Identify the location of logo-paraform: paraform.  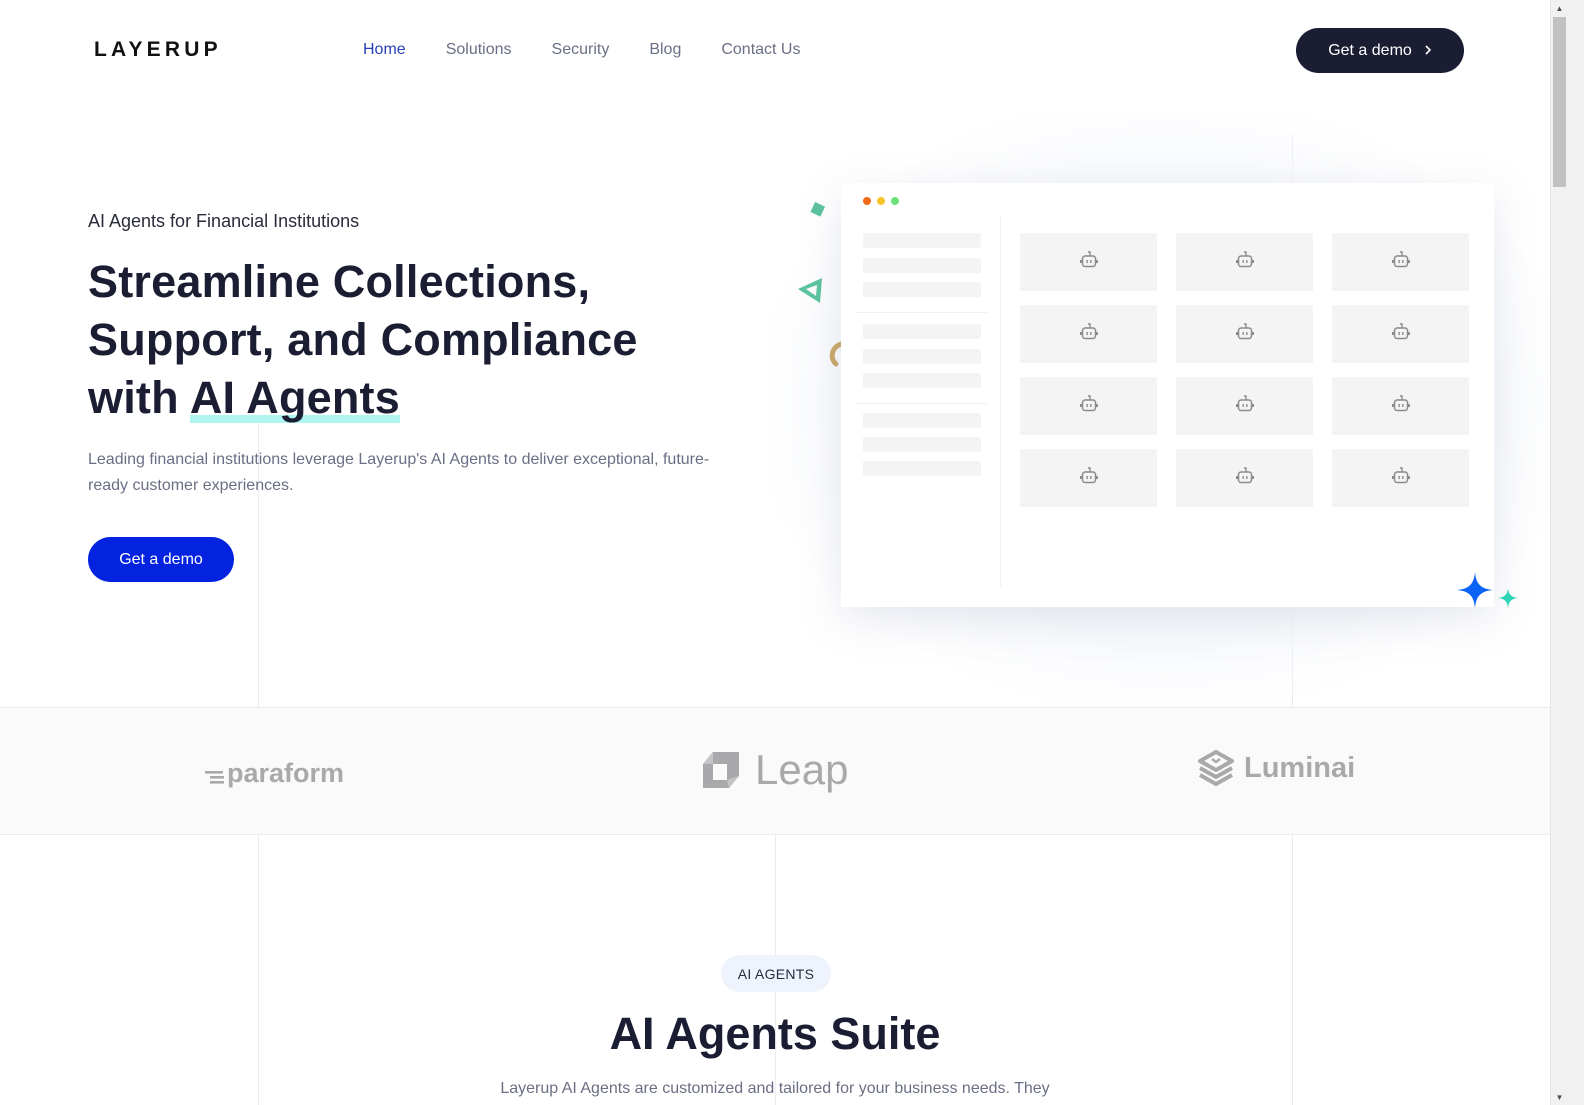
(274, 773).